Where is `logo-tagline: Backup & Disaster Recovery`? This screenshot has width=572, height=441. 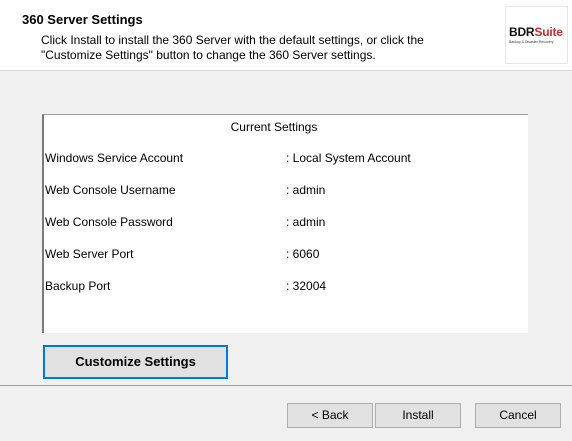
logo-tagline: Backup & Disaster Recovery is located at coordinates (531, 42).